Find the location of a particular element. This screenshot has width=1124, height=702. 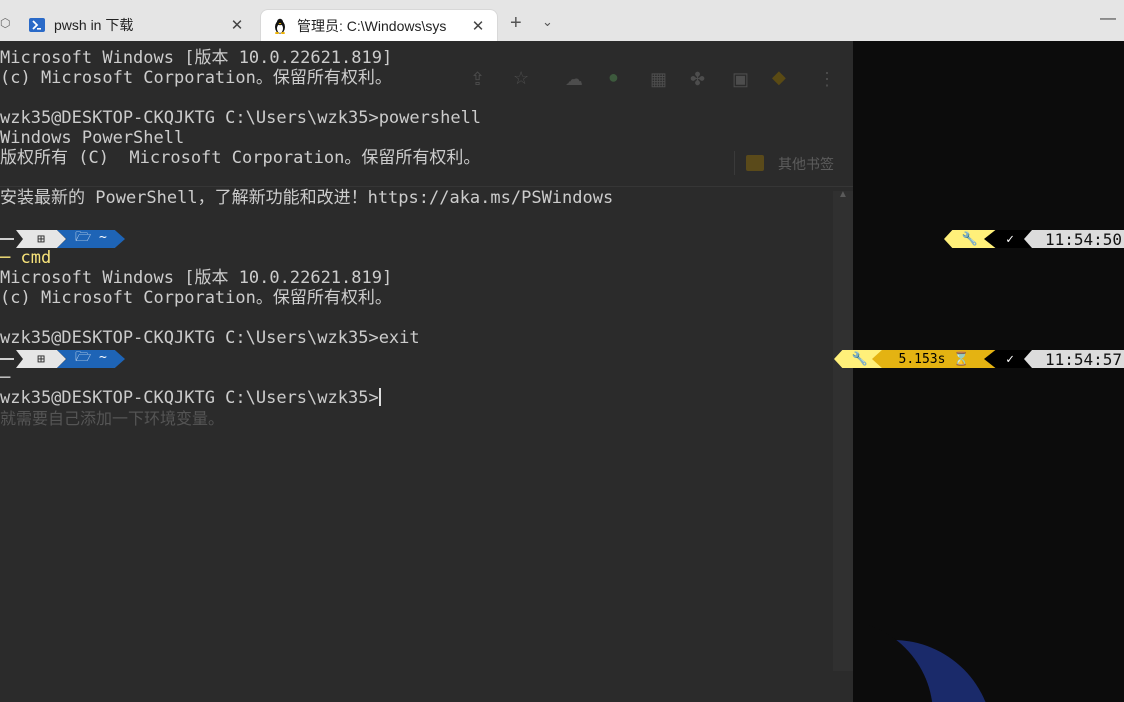

more-icon: ⋮ is located at coordinates (827, 79).